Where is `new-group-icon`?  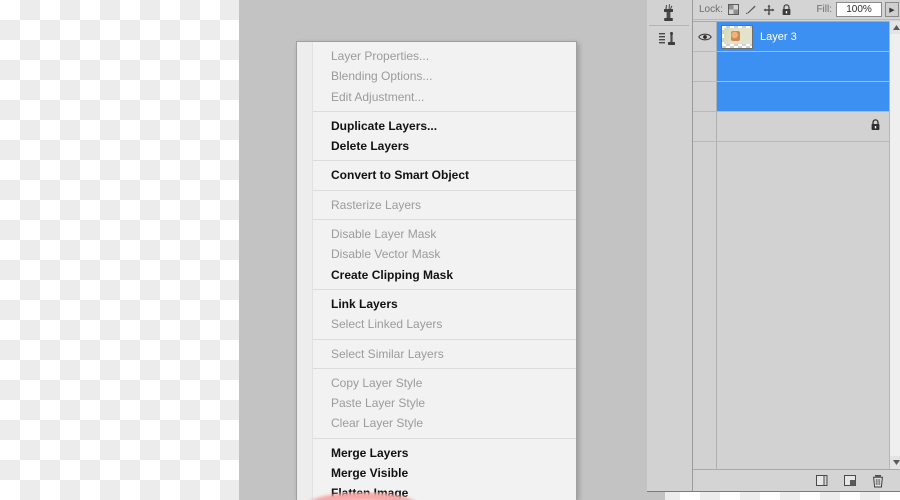
new-group-icon is located at coordinates (850, 480).